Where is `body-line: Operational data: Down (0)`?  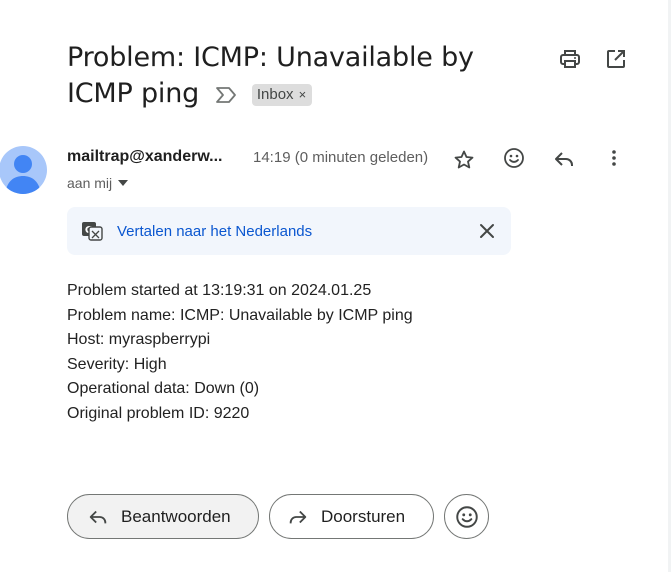
body-line: Operational data: Down (0) is located at coordinates (163, 388).